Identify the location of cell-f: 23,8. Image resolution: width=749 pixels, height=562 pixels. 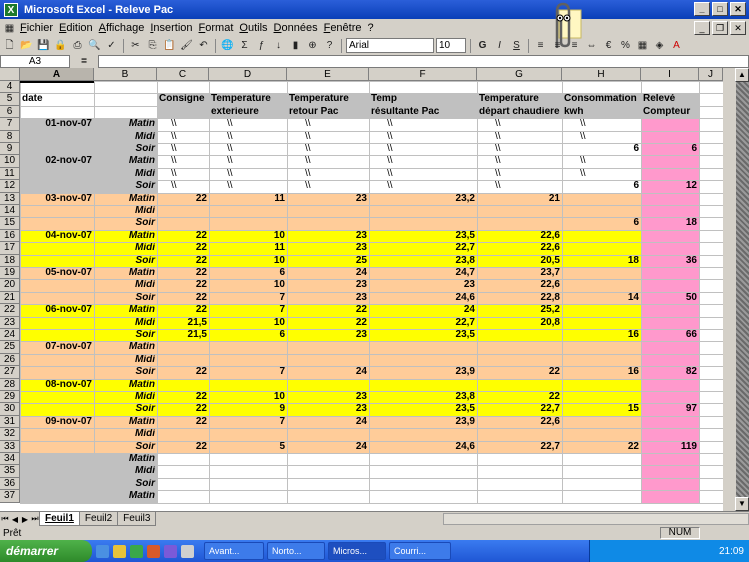
(423, 397).